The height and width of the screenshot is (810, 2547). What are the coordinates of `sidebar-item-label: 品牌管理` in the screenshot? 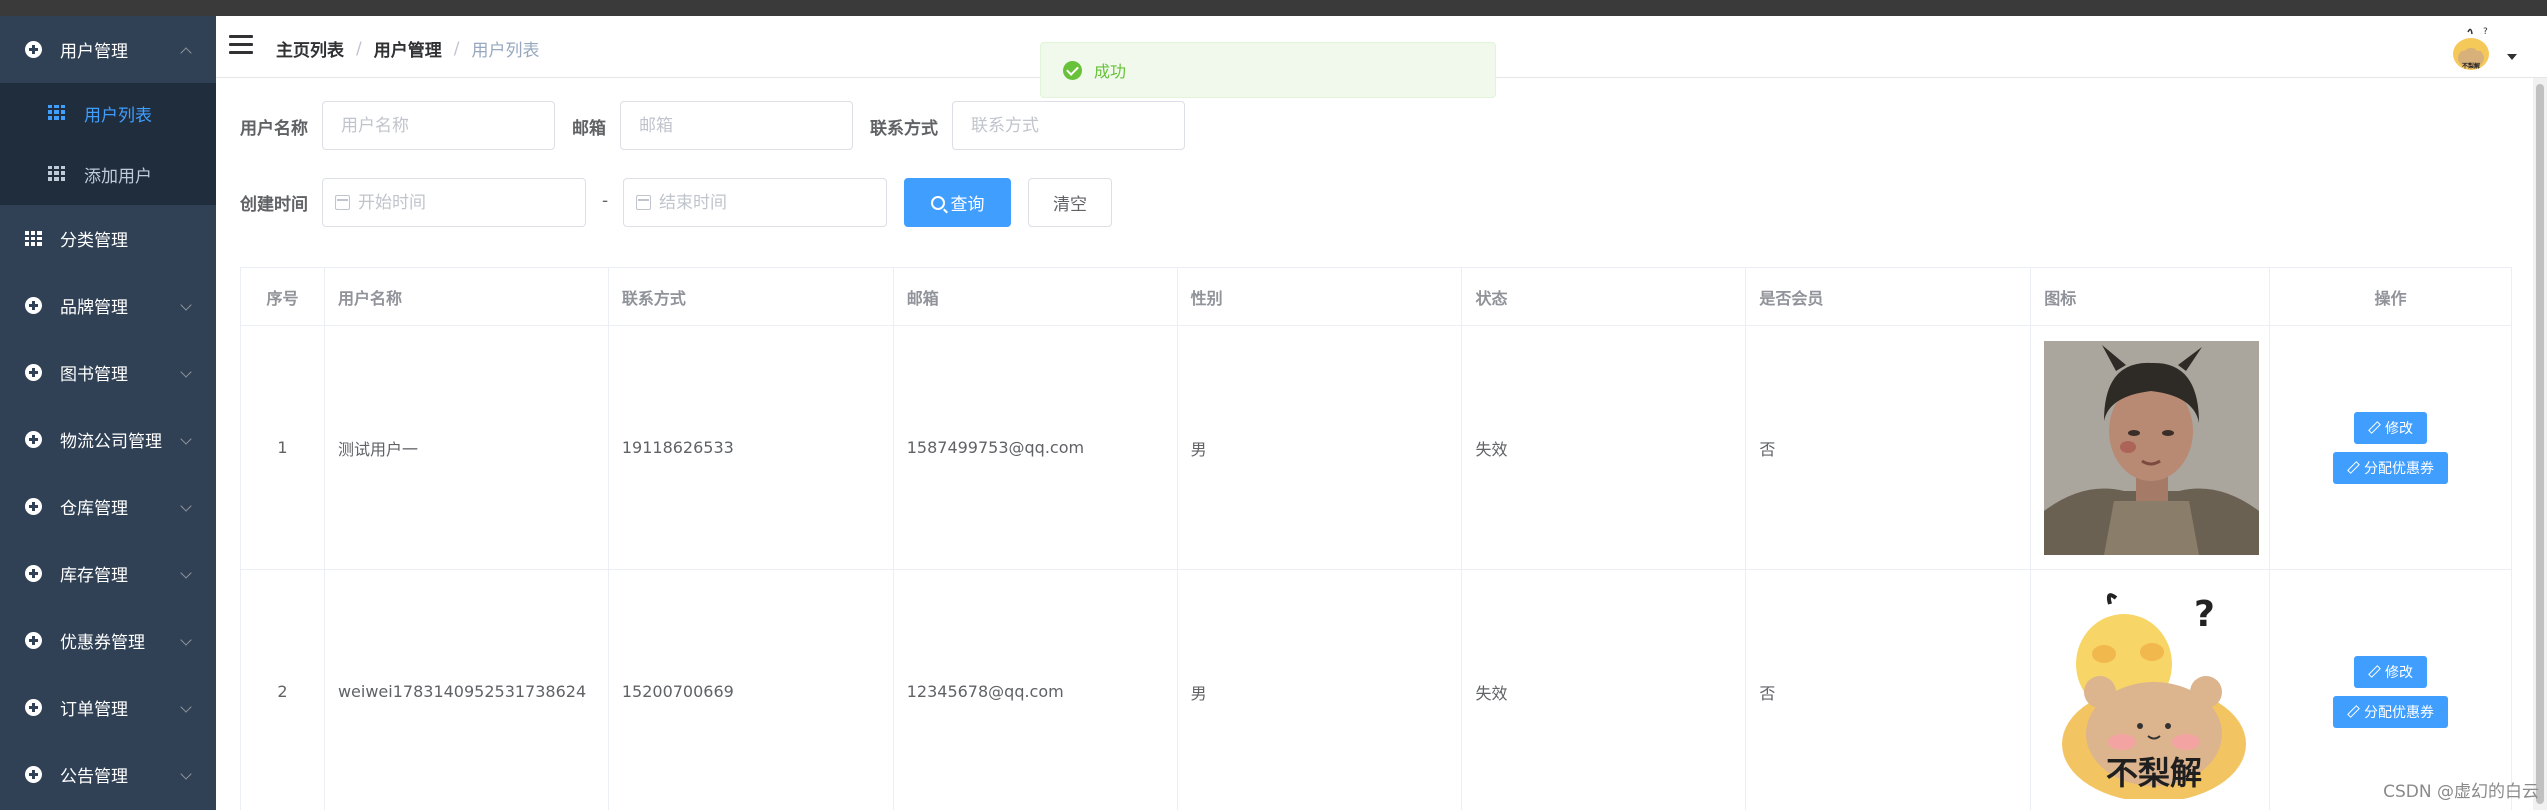 It's located at (94, 308).